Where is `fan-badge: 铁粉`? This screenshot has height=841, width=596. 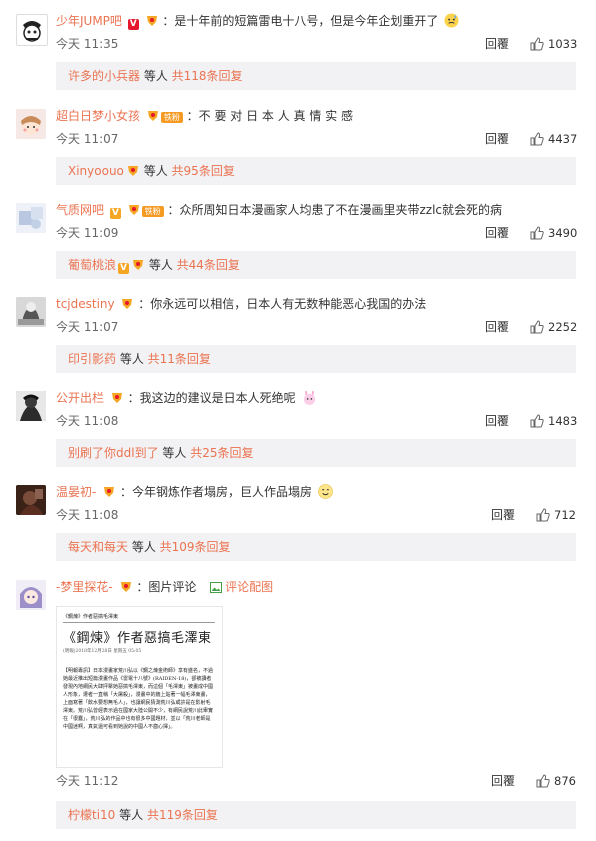
fan-badge: 铁粉 is located at coordinates (152, 211).